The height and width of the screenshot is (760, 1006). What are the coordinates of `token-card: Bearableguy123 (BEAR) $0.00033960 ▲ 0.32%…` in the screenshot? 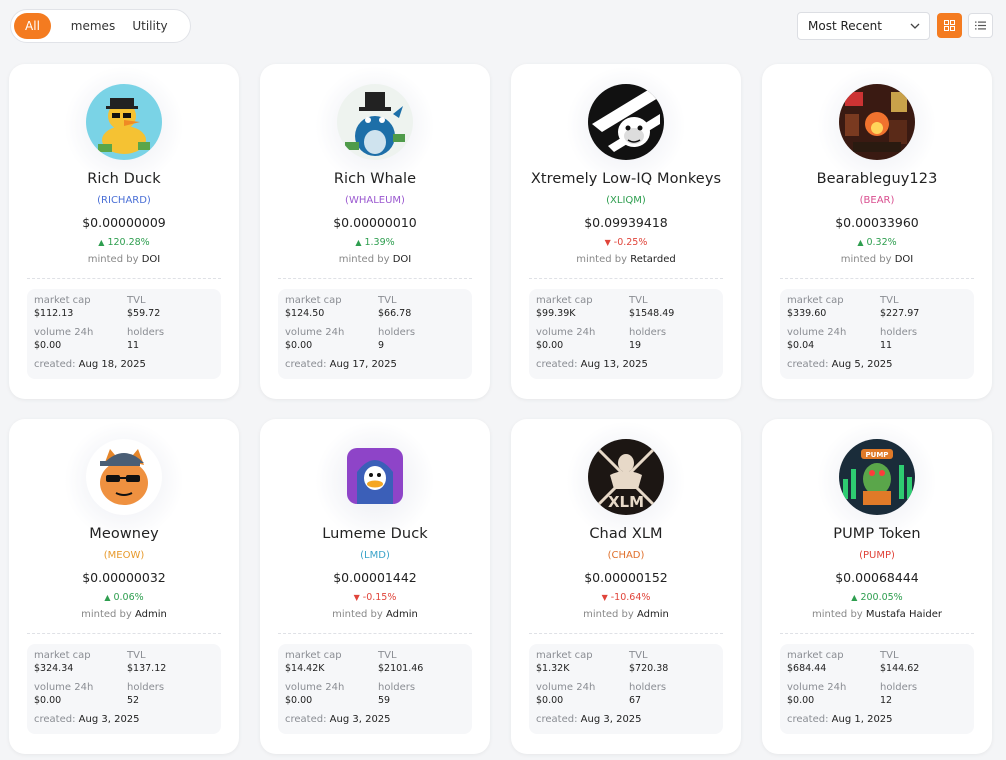 It's located at (877, 231).